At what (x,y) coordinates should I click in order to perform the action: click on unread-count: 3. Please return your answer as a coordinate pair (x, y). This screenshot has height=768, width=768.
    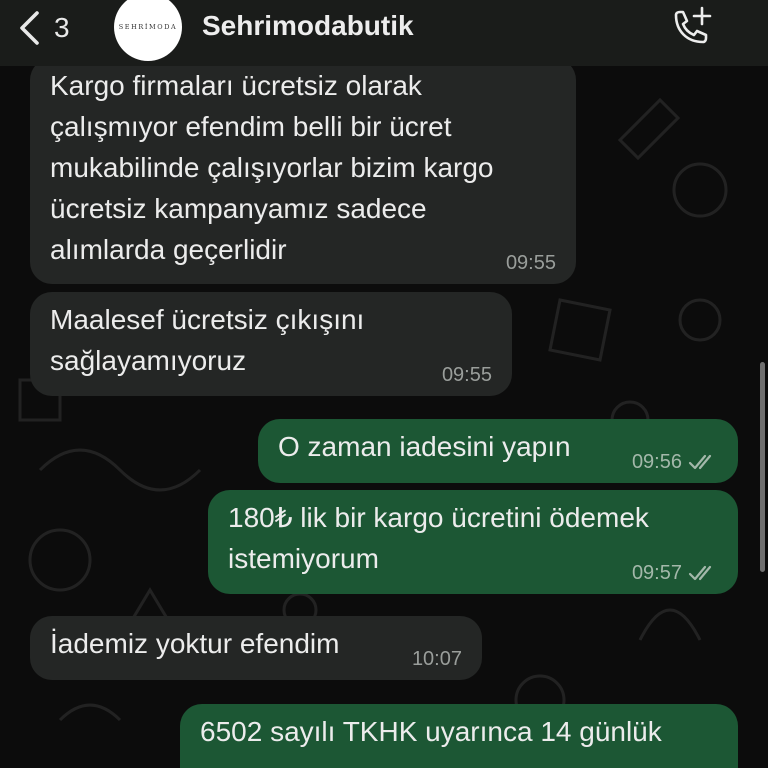
    Looking at the image, I should click on (62, 27).